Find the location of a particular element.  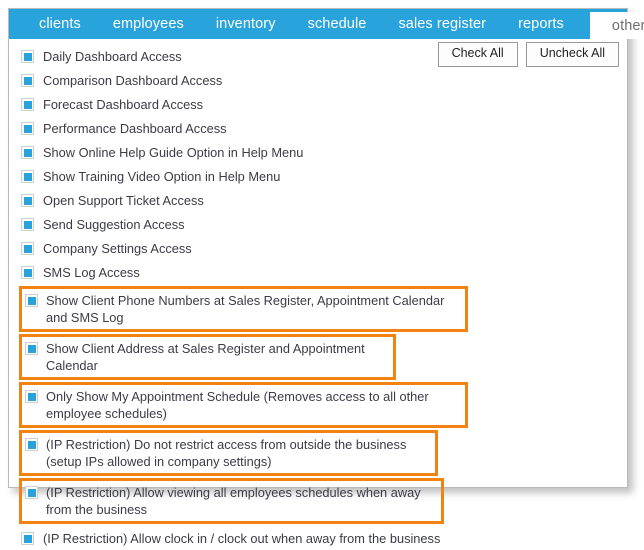

permission-row: Comparison Dashboard Access is located at coordinates (318, 80).